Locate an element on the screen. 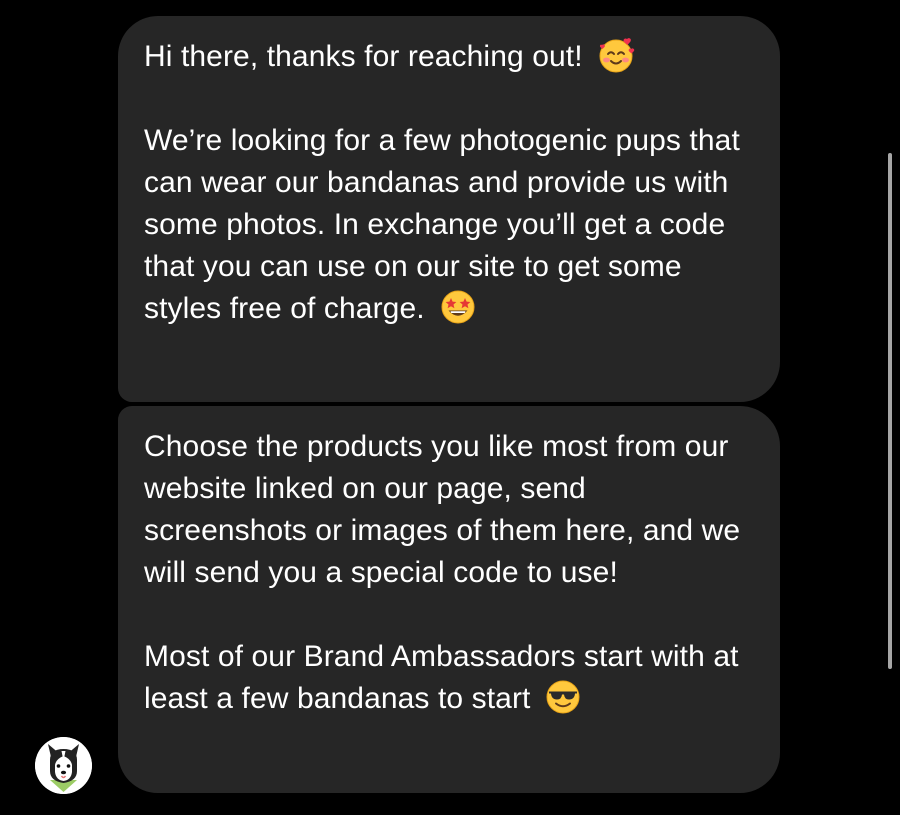 The width and height of the screenshot is (900, 815). sunglasses-face-icon is located at coordinates (563, 697).